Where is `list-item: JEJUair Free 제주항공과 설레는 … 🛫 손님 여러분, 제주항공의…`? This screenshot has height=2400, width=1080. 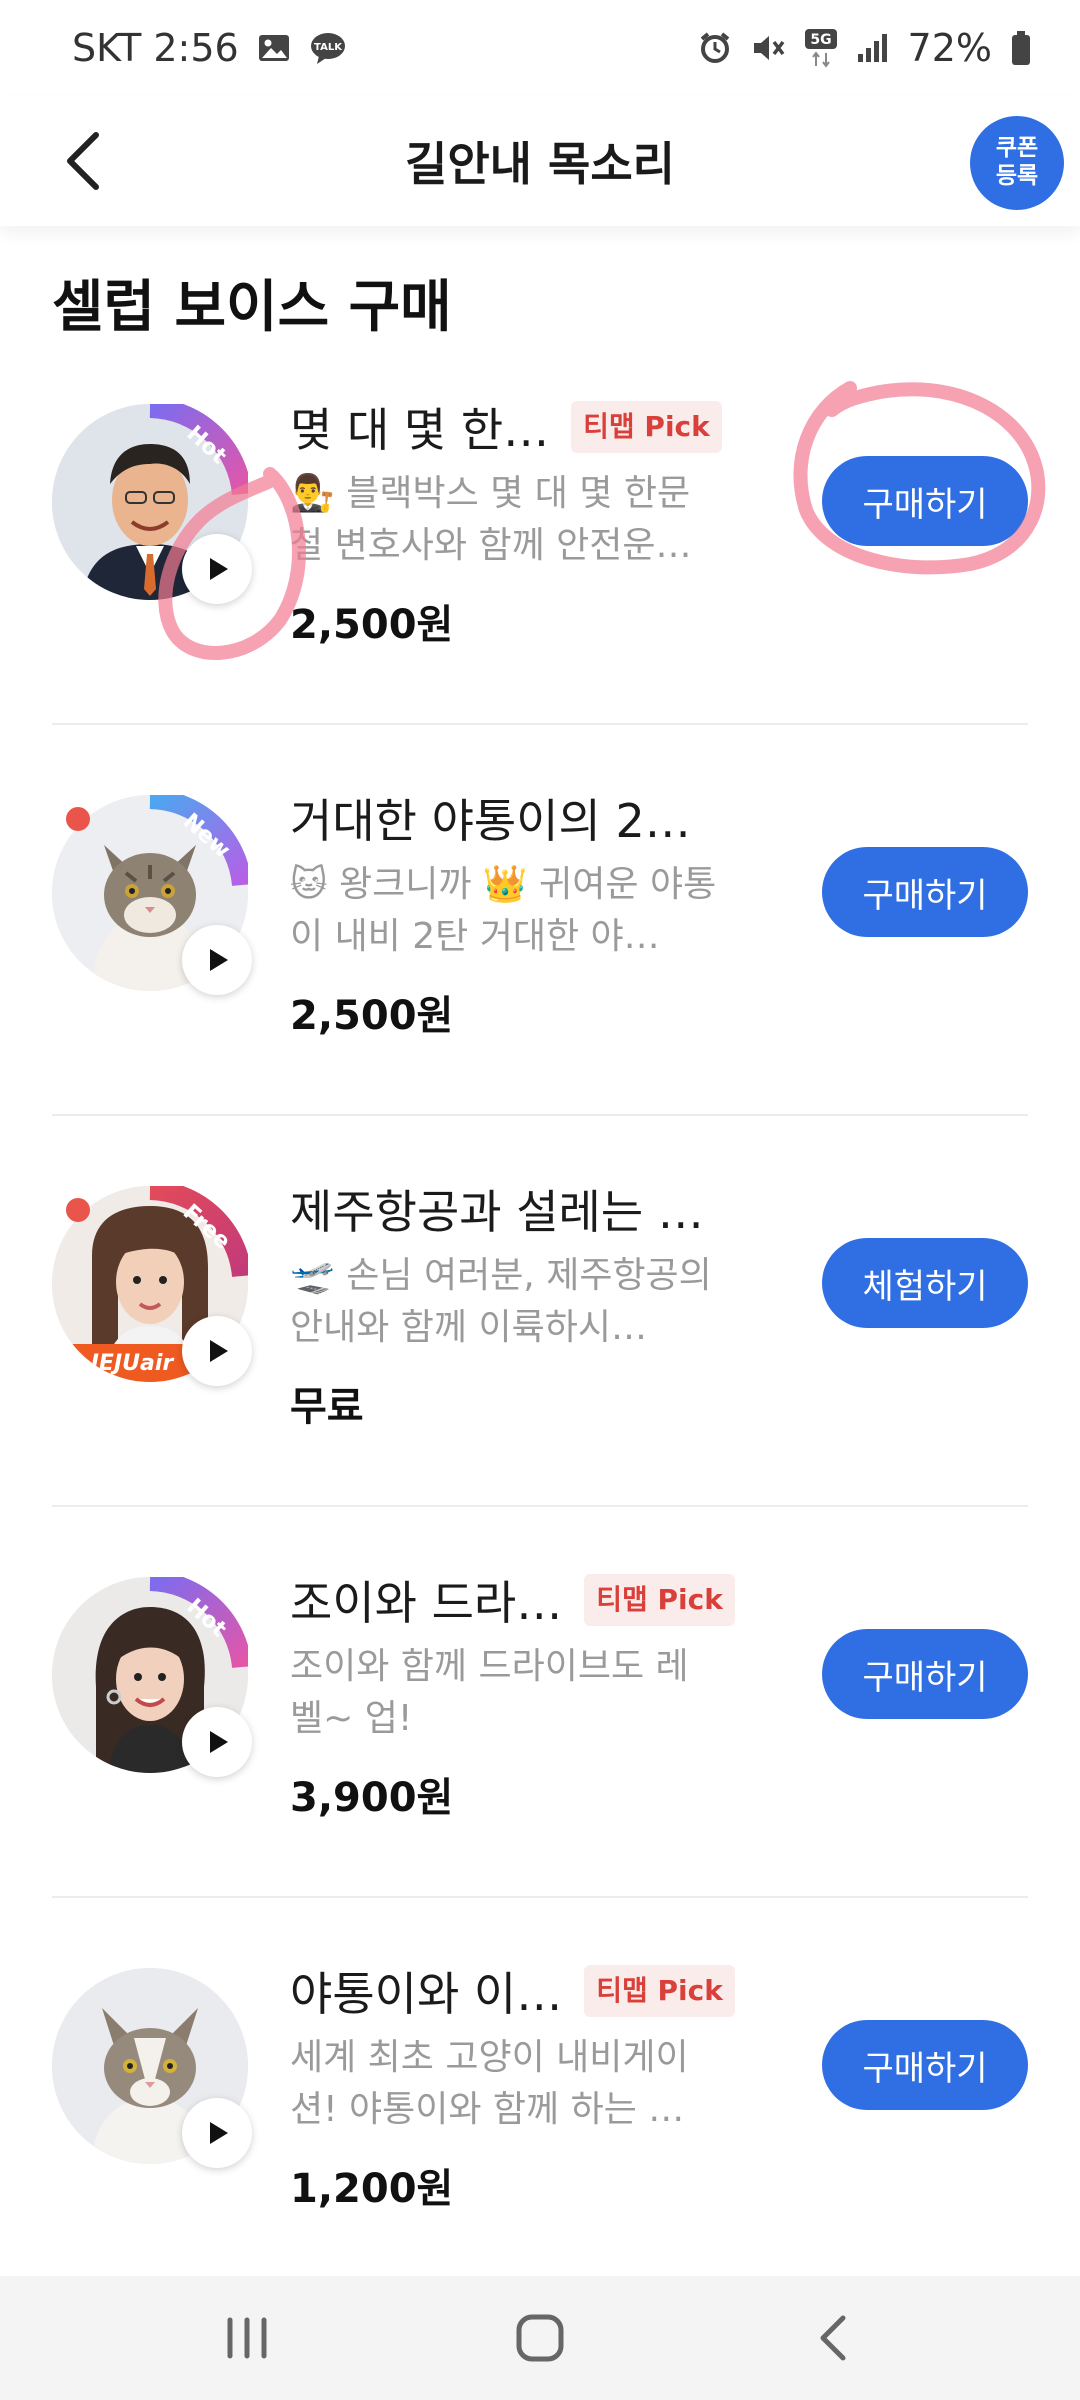 list-item: JEJUair Free 제주항공과 설레는 … 🛫 손님 여러분, 제주항공의… is located at coordinates (540, 1353).